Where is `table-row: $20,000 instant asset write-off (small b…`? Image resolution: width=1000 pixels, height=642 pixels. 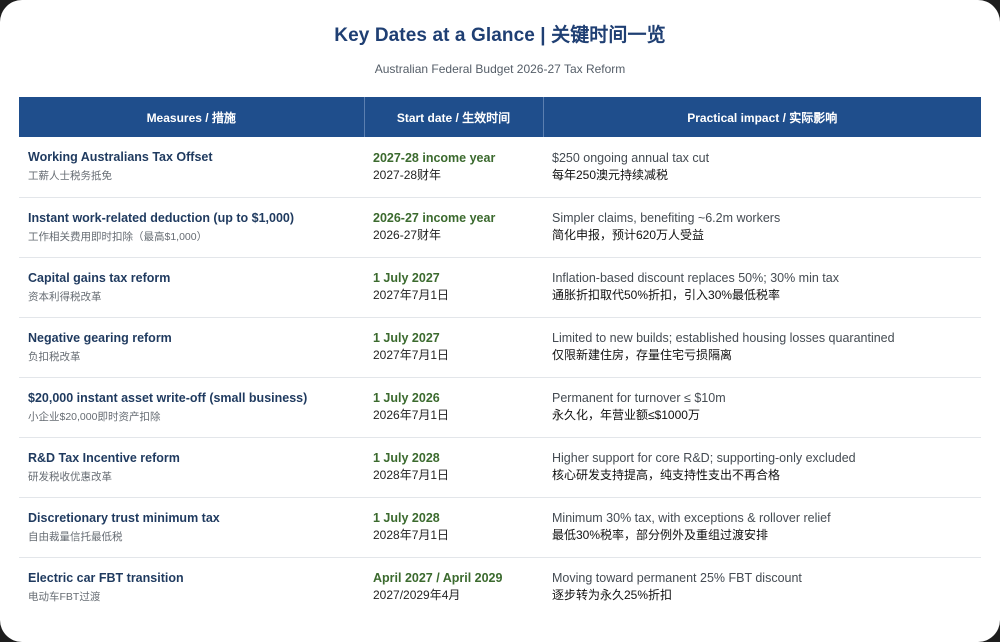
table-row: $20,000 instant asset write-off (small b… is located at coordinates (500, 407).